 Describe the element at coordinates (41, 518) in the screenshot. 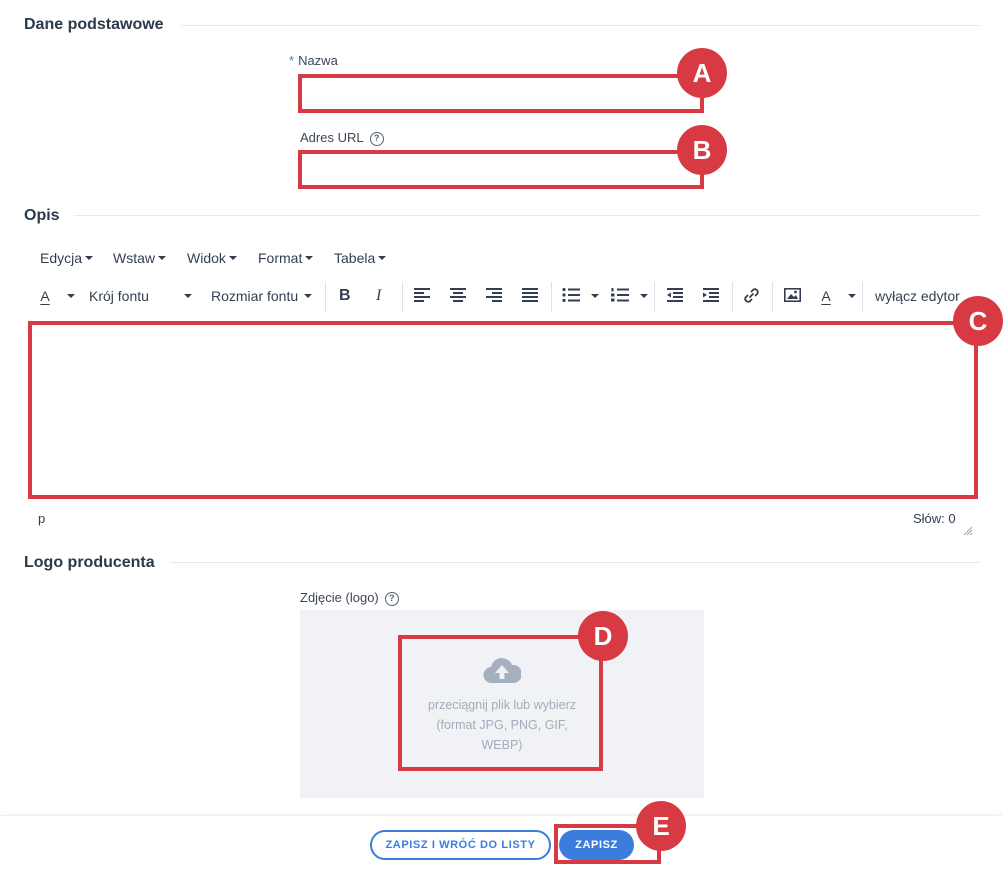

I see `editor-element-path: p` at that location.